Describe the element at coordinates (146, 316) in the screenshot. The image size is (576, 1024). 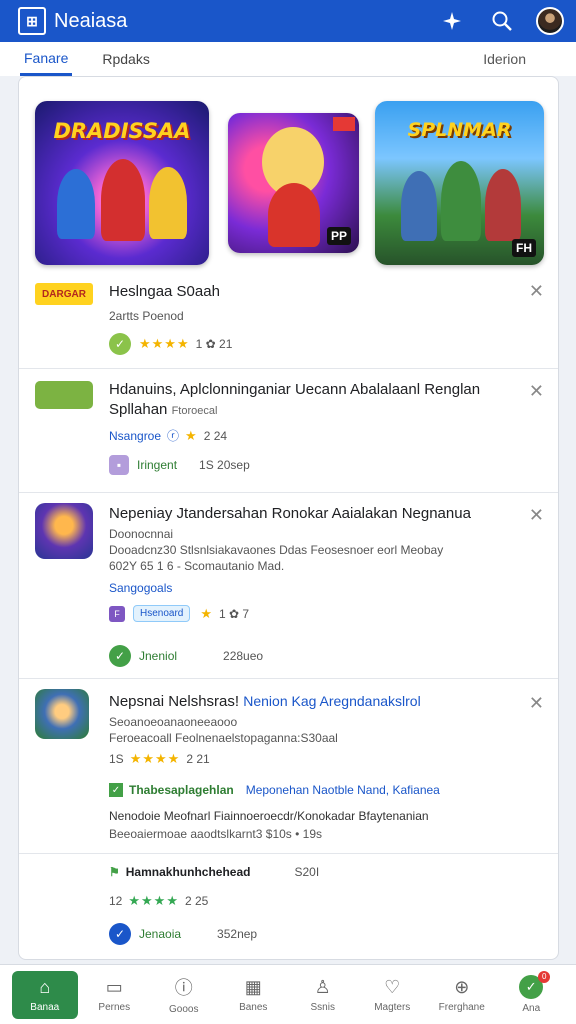
I see `item-subtitle: 2artts Poenod` at that location.